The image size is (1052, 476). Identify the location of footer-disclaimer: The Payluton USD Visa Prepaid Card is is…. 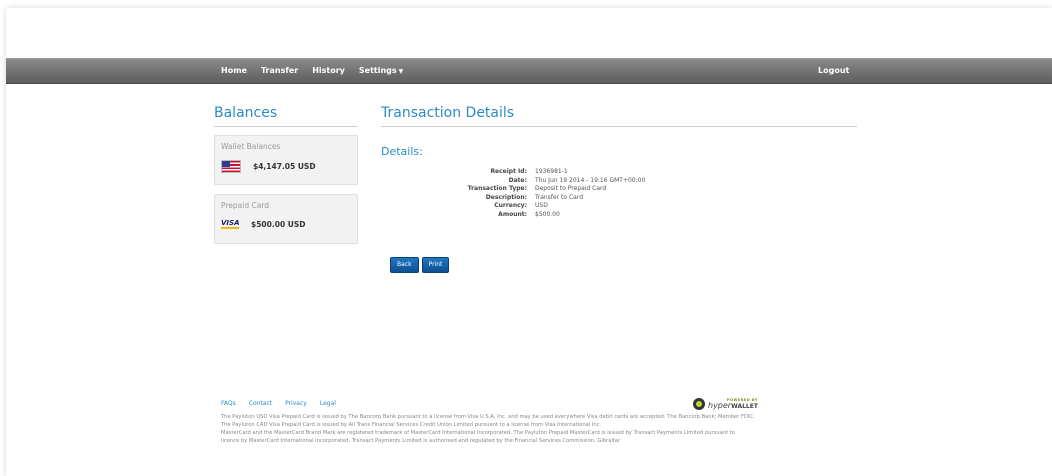
(541, 429).